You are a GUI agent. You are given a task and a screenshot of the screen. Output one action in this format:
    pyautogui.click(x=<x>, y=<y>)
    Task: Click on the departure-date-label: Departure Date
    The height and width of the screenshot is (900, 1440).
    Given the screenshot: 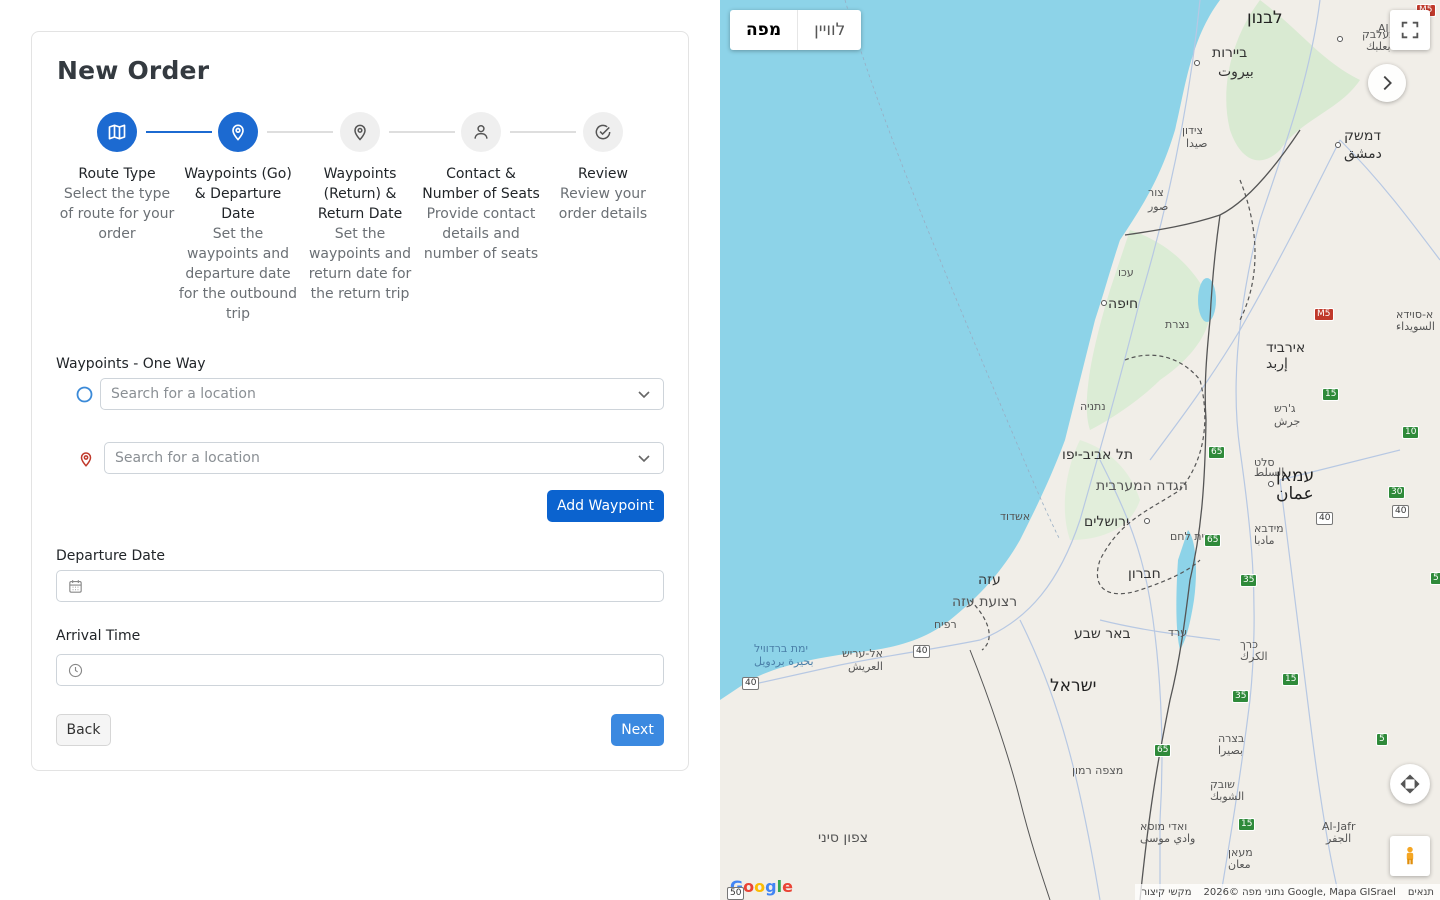 What is the action you would take?
    pyautogui.click(x=110, y=556)
    